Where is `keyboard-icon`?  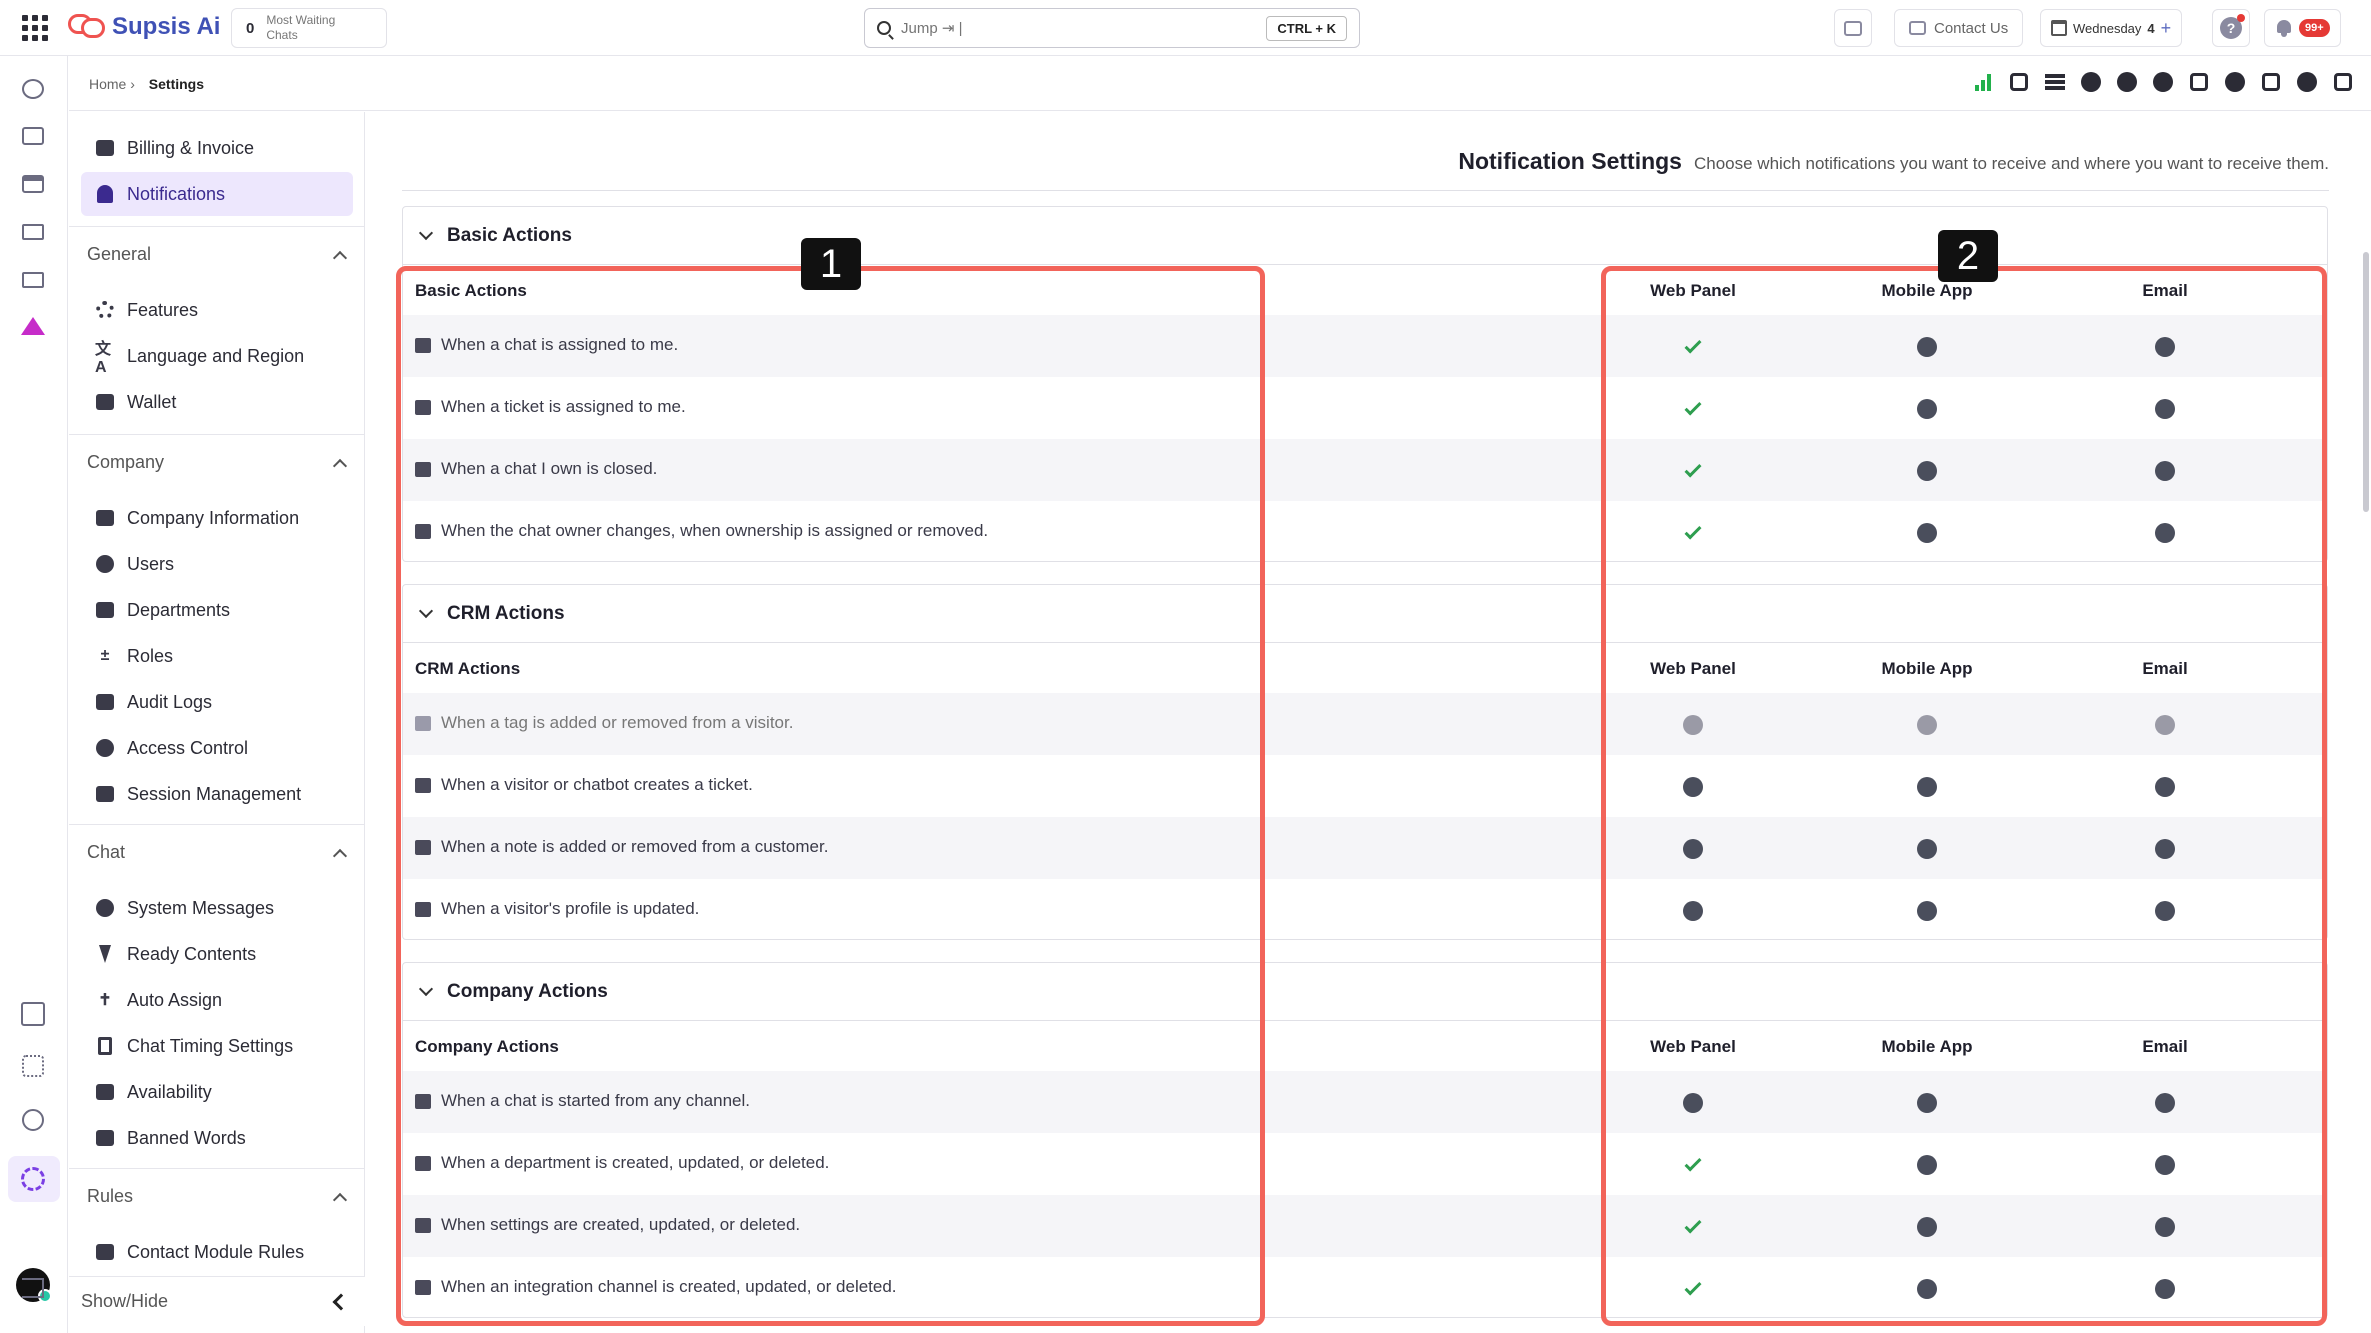
keyboard-icon is located at coordinates (105, 1138).